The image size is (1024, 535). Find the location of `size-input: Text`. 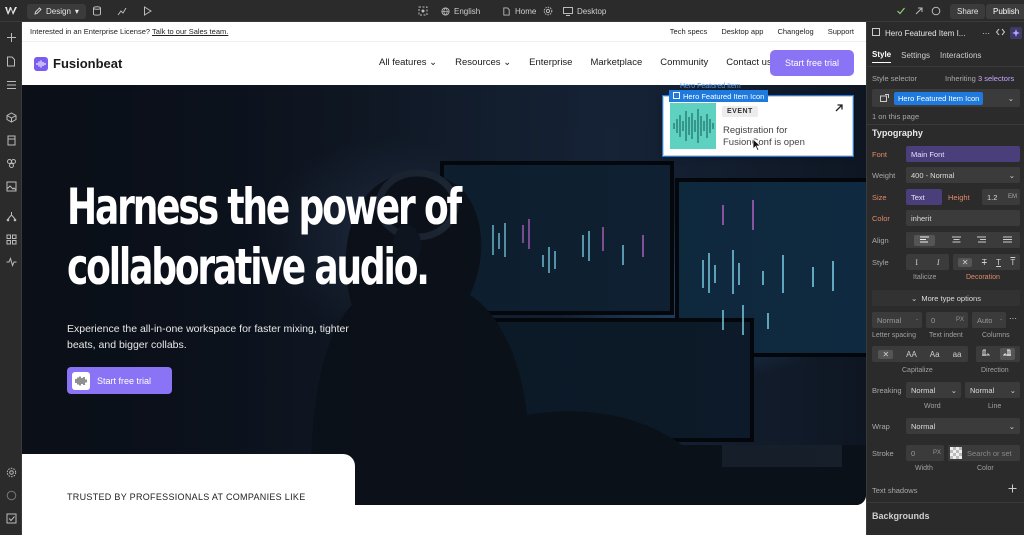

size-input: Text is located at coordinates (924, 197).